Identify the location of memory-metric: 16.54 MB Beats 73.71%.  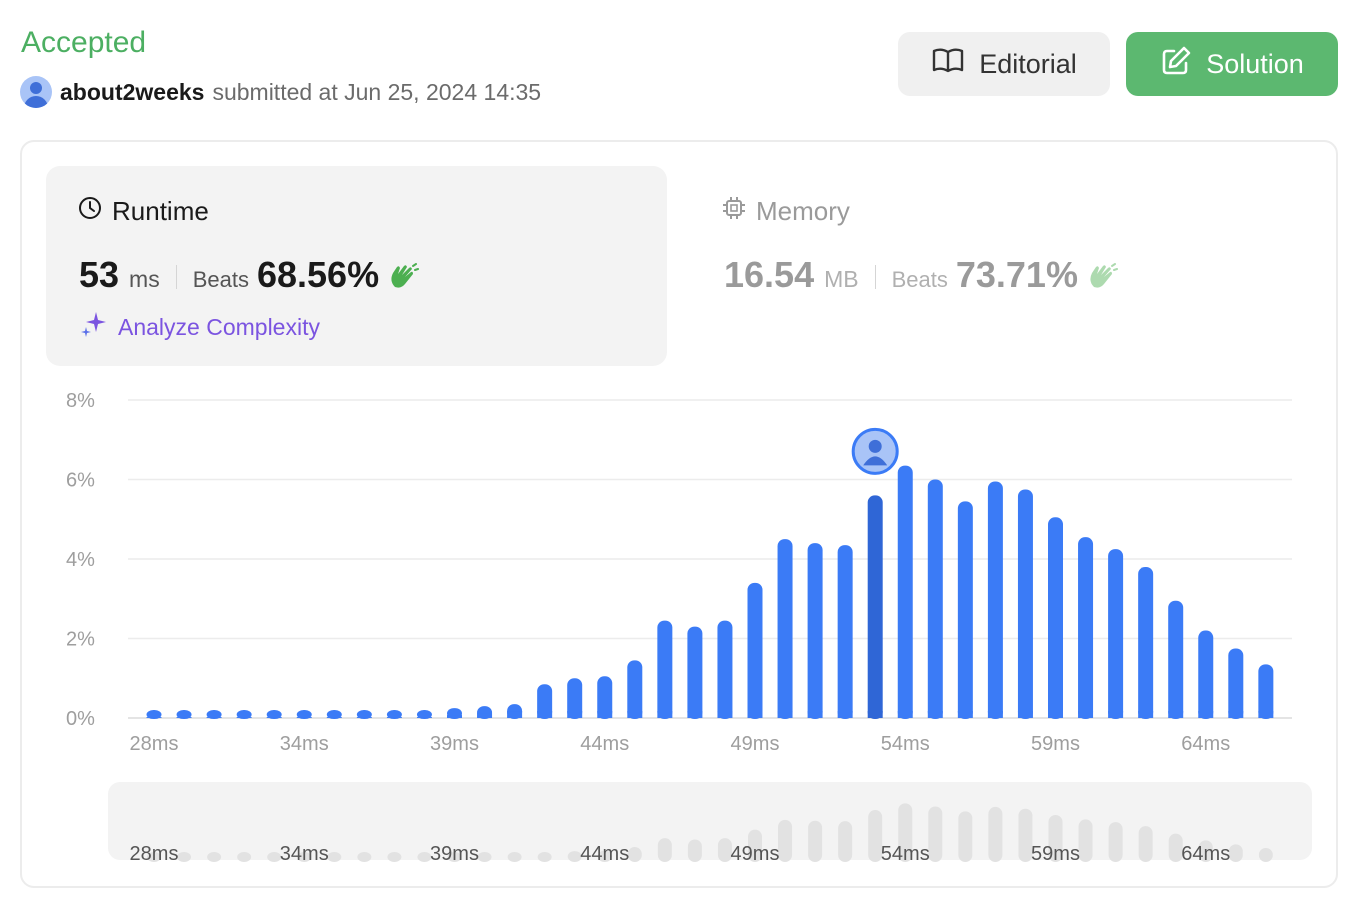
(921, 275).